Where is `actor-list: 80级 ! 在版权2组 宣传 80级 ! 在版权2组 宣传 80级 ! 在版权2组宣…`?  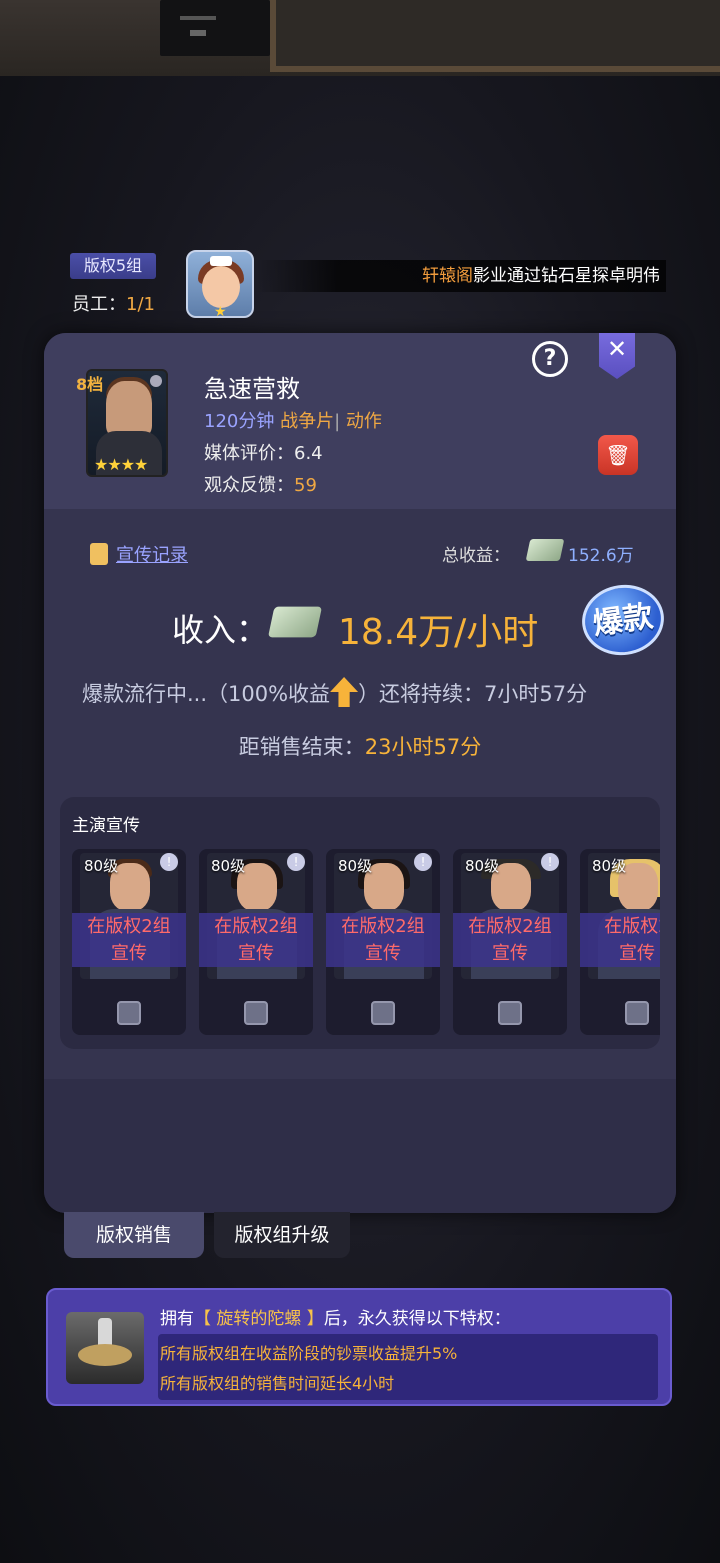 actor-list: 80级 ! 在版权2组 宣传 80级 ! 在版权2组 宣传 80级 ! 在版权2组宣… is located at coordinates (366, 944).